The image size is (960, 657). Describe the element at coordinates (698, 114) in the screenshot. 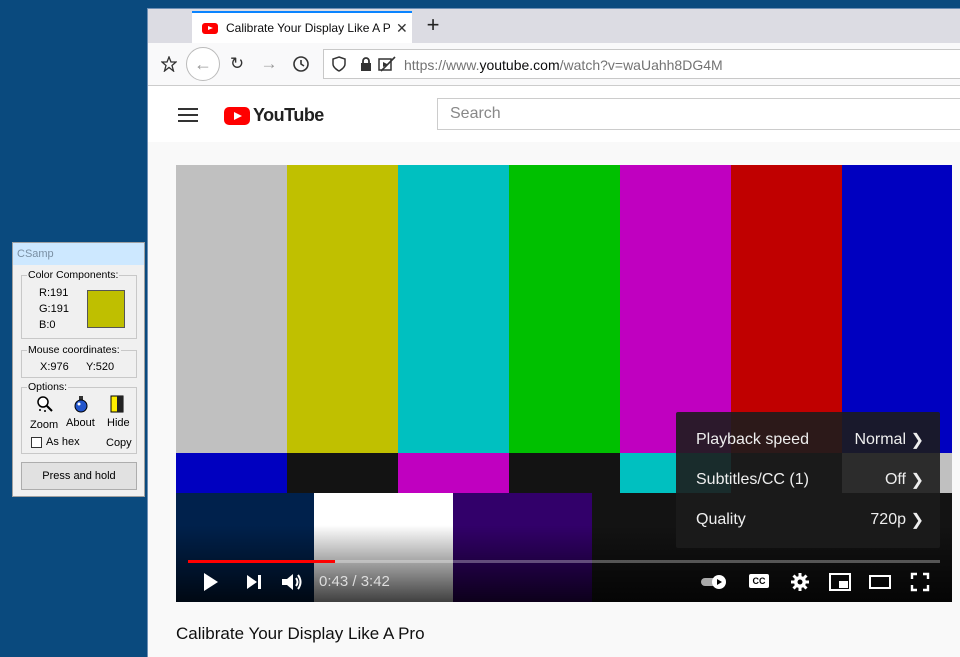

I see `search-input: Search` at that location.